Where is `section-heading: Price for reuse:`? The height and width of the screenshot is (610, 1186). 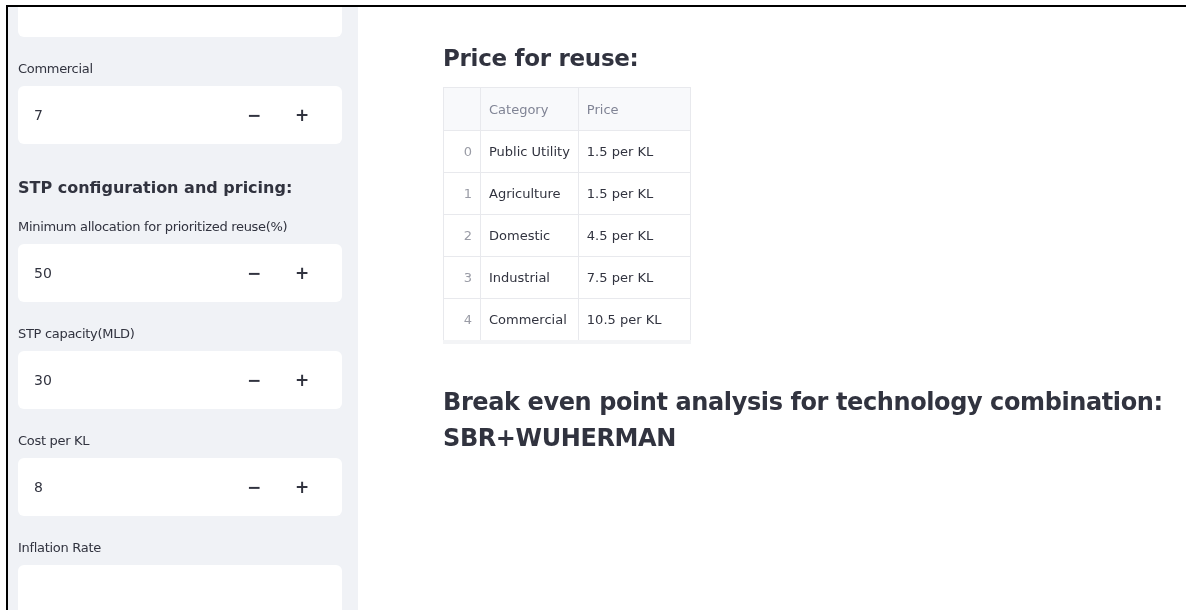 section-heading: Price for reuse: is located at coordinates (541, 58).